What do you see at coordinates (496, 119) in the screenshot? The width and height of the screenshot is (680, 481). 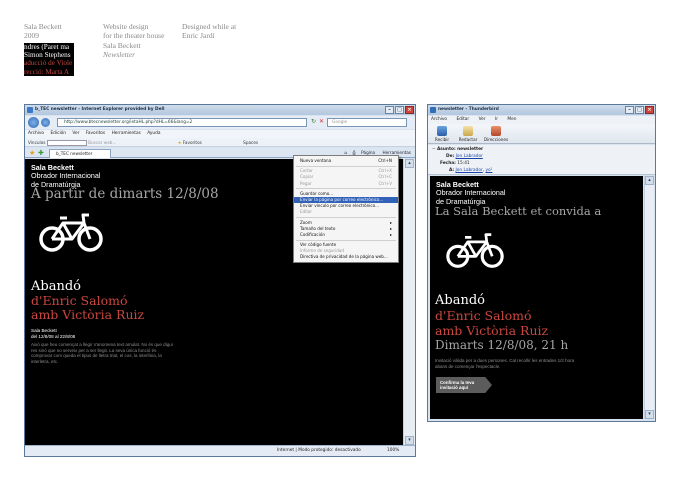 I see `menu-ir: Ir` at bounding box center [496, 119].